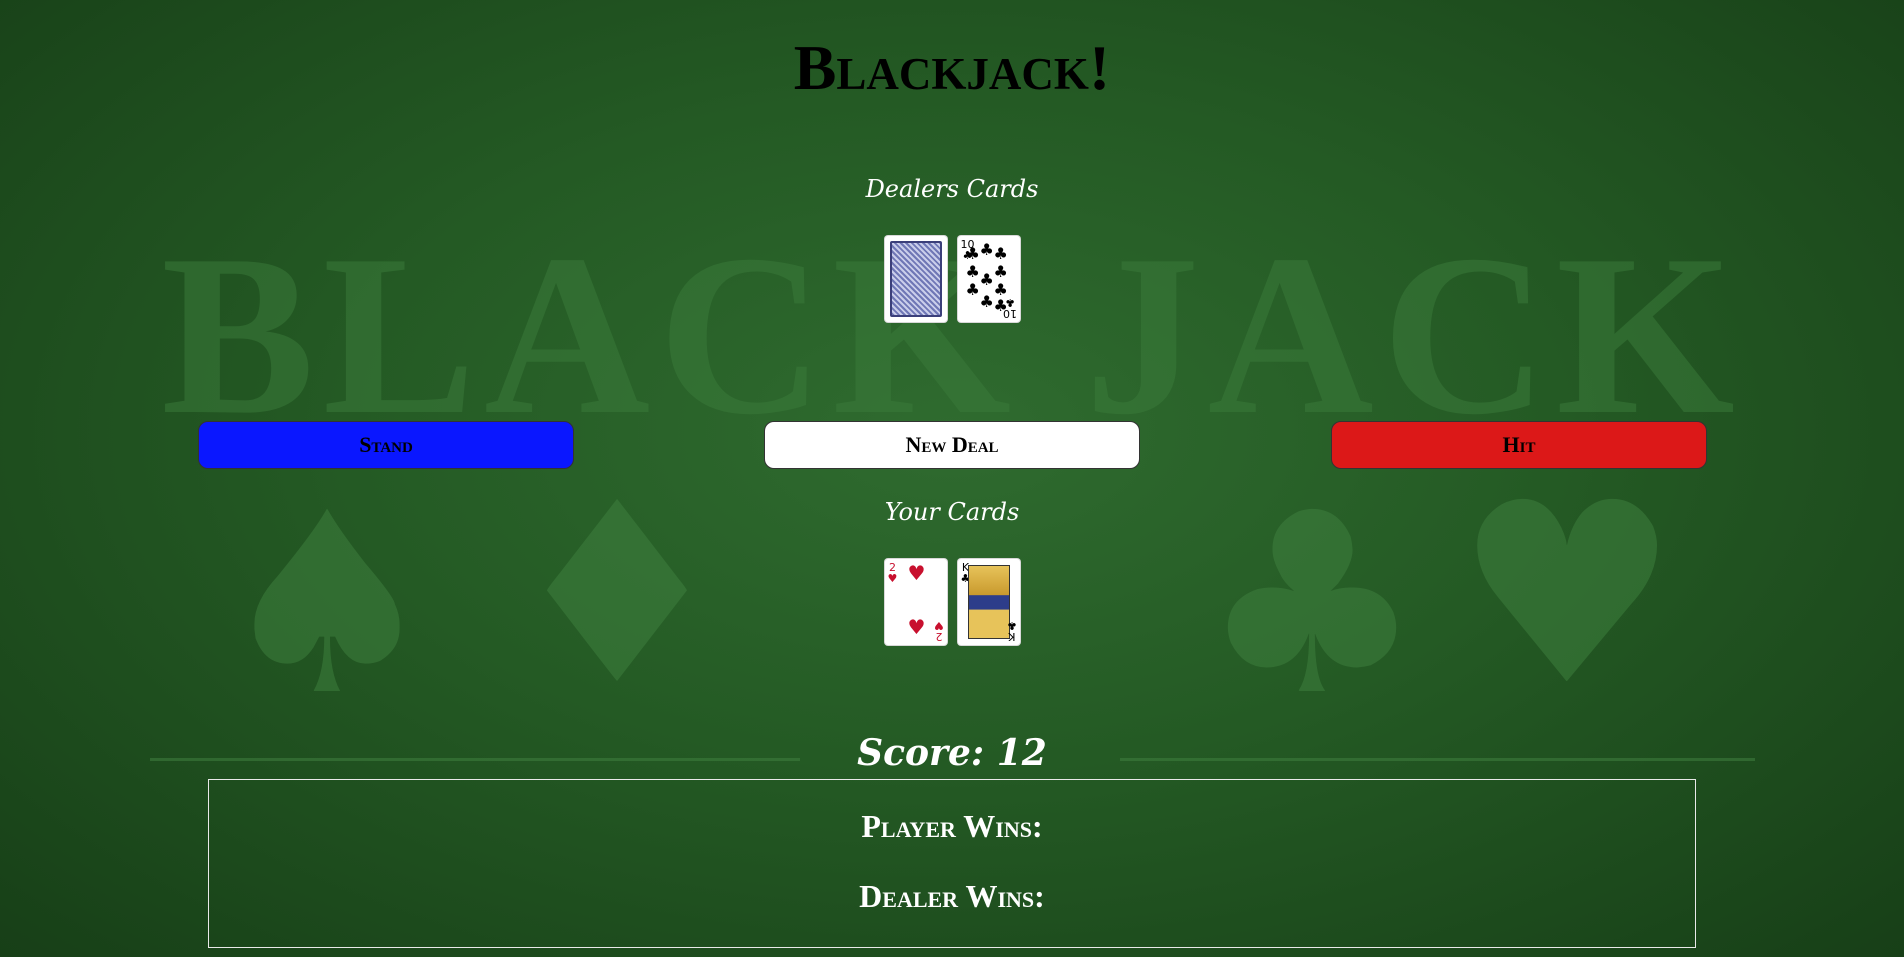  I want to click on dealer-card: 10 ♣ ♣ ♣ ♣ ♣ ♣ ♣ ♣ ♣ ♣ ♣ 10 ♣, so click(988, 279).